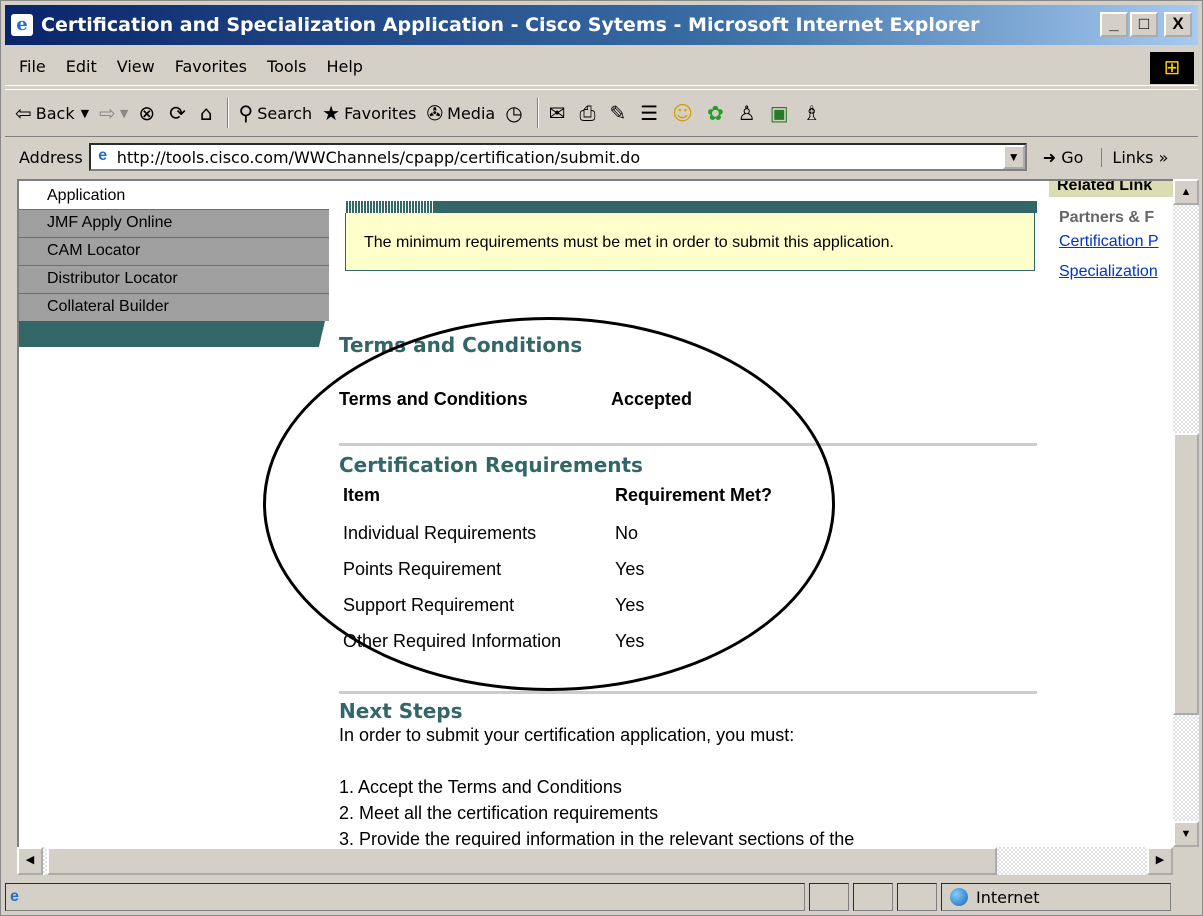  Describe the element at coordinates (362, 495) in the screenshot. I see `column-header-item: Item` at that location.